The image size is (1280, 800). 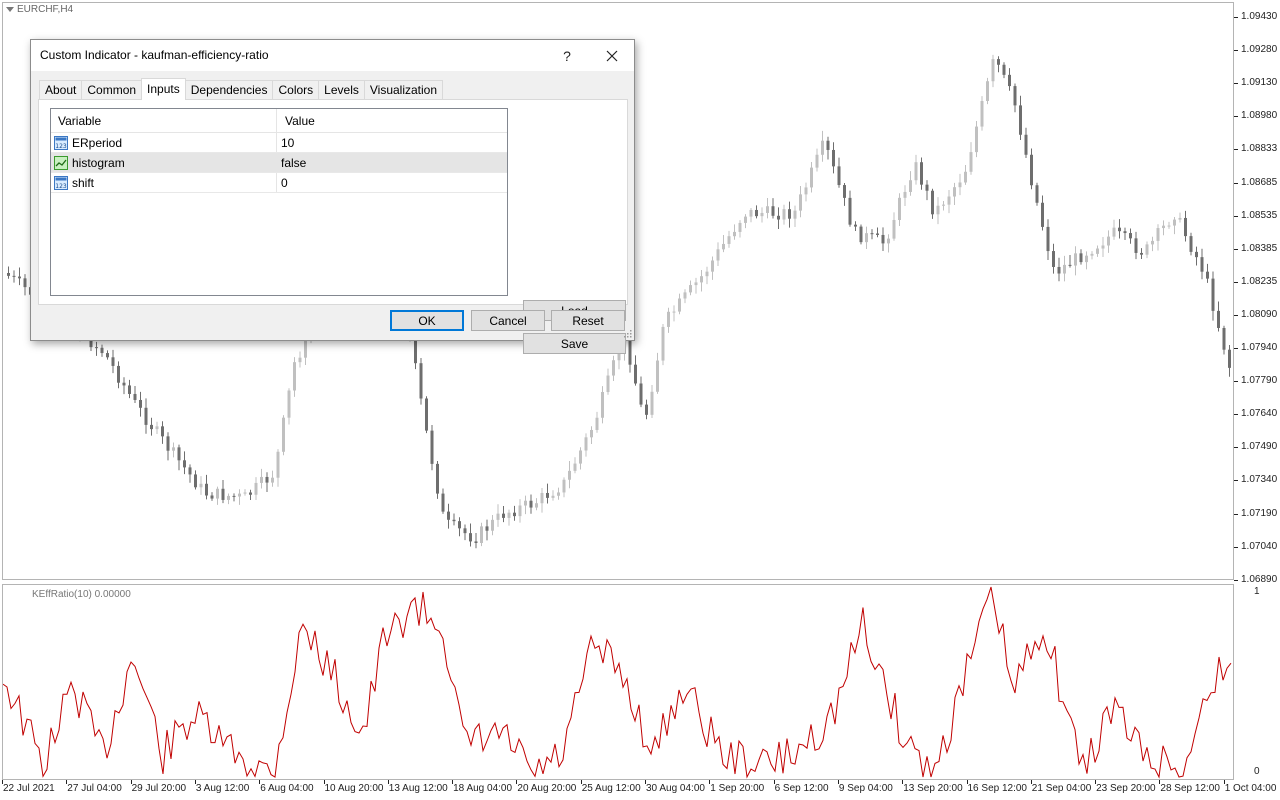 What do you see at coordinates (483, 788) in the screenshot?
I see `time-label: 18 Aug 04:00` at bounding box center [483, 788].